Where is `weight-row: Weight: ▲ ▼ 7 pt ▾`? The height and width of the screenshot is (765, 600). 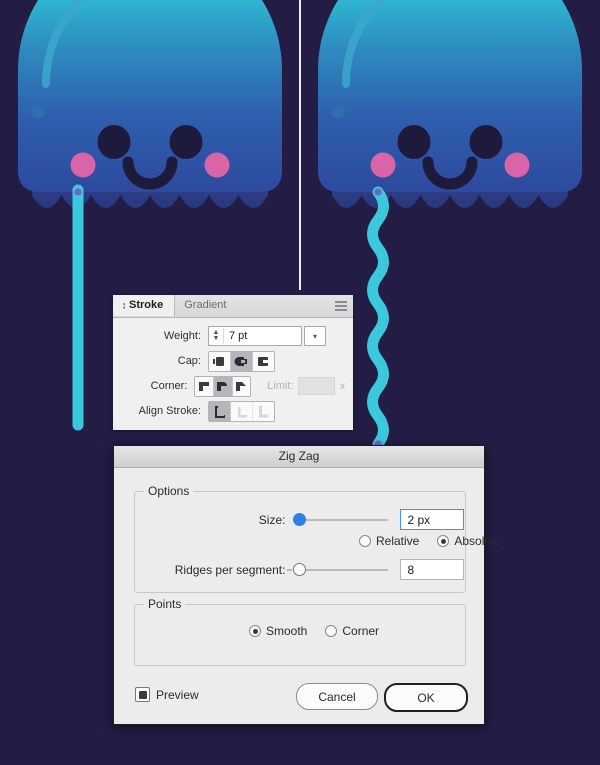
weight-row: Weight: ▲ ▼ 7 pt ▾ is located at coordinates (229, 336).